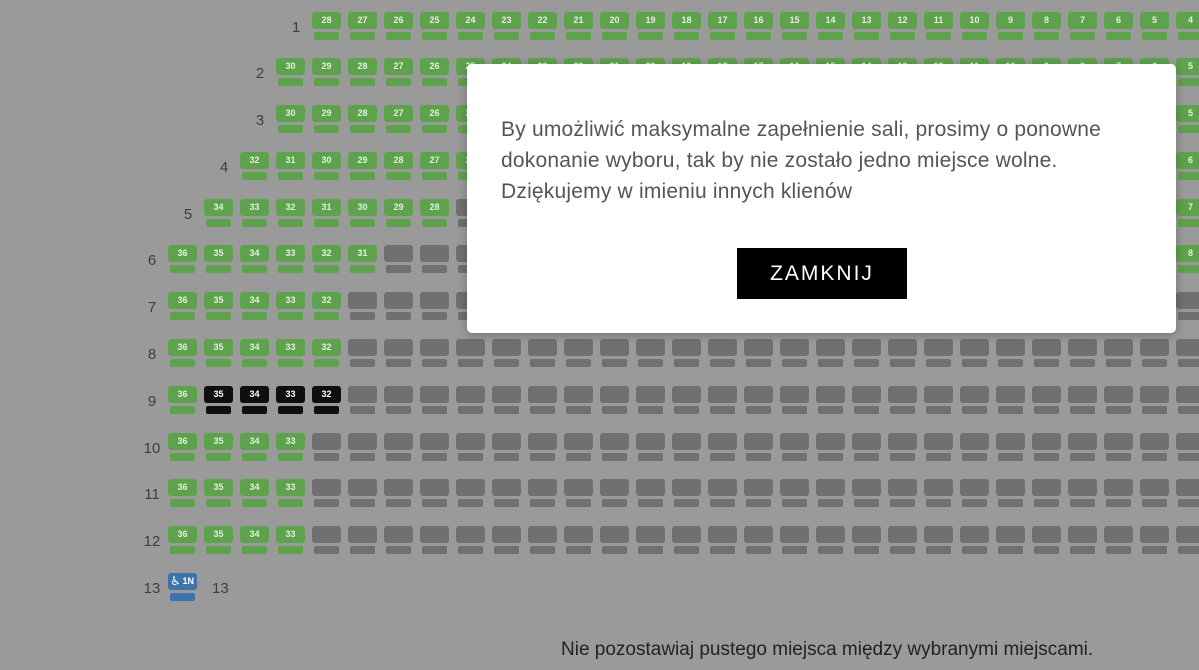 The width and height of the screenshot is (1199, 670). What do you see at coordinates (506, 26) in the screenshot?
I see `seat-available: 23` at bounding box center [506, 26].